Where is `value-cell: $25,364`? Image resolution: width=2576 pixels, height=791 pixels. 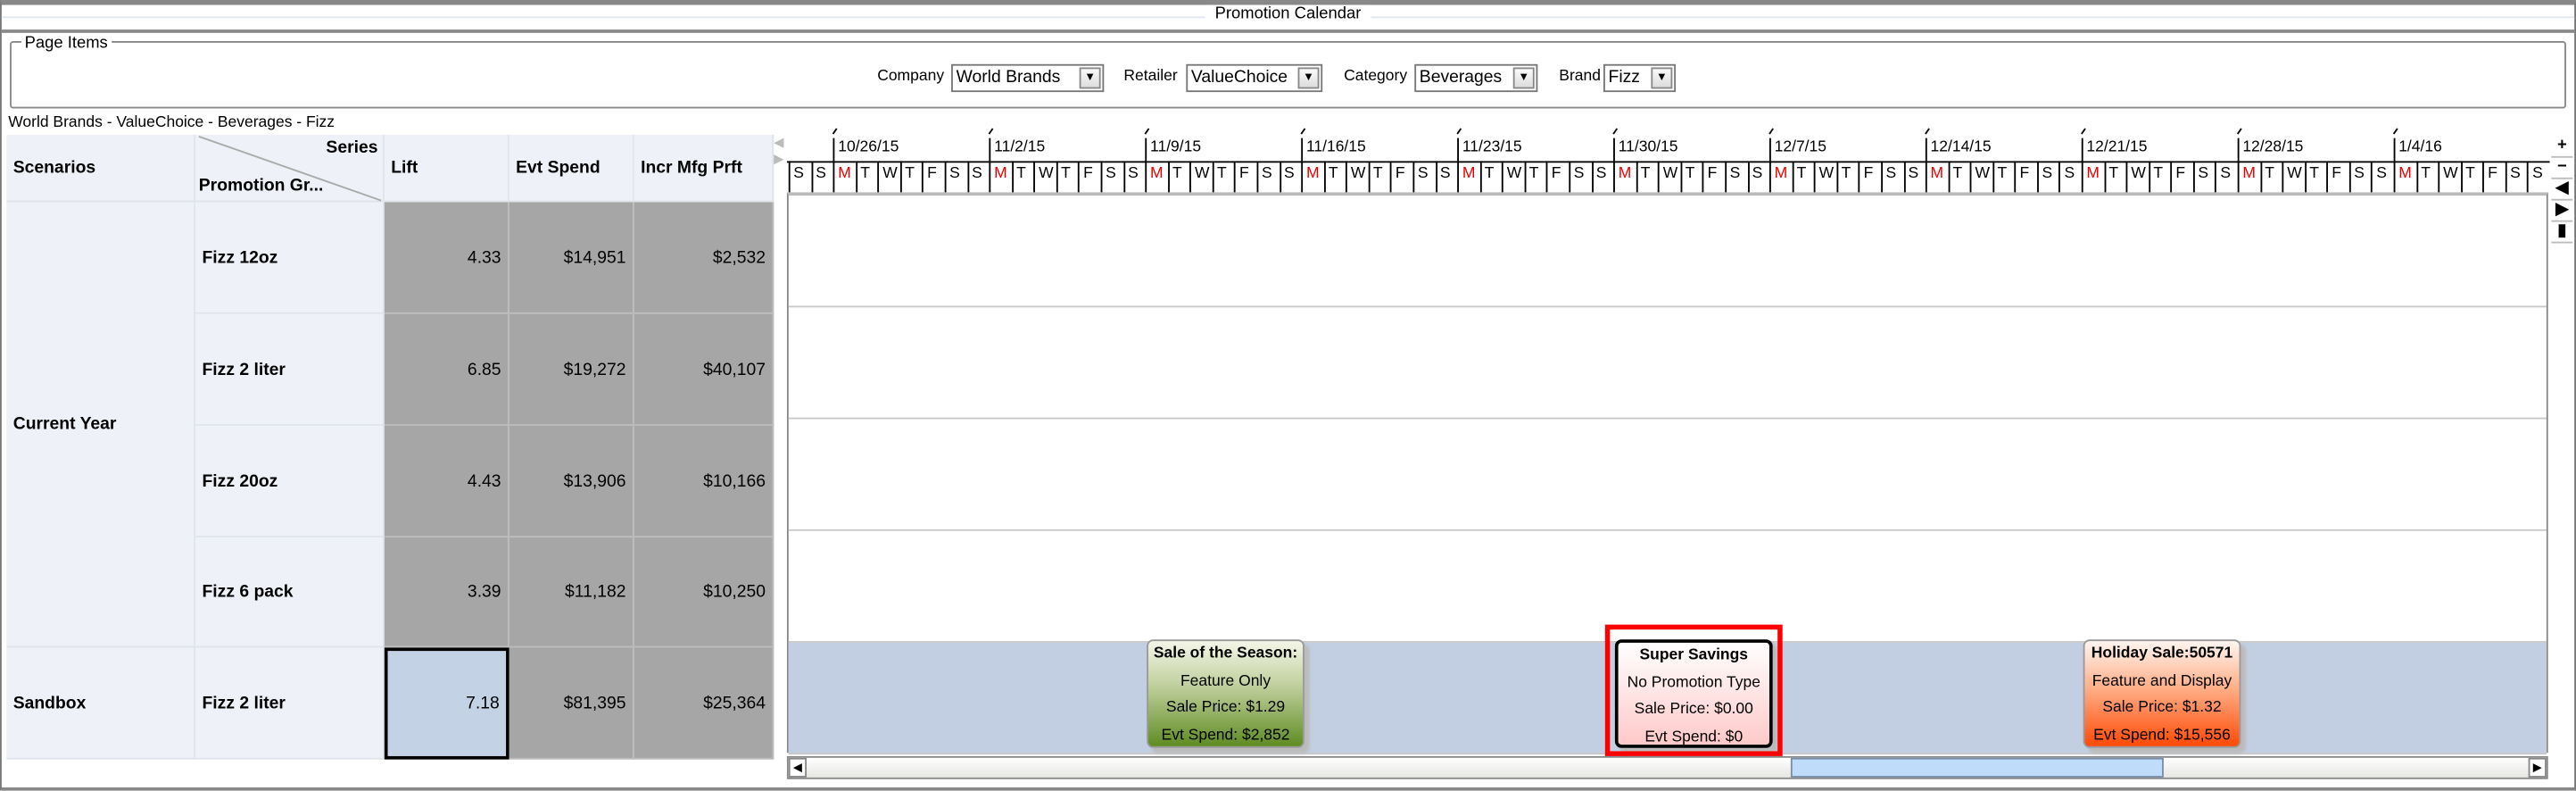
value-cell: $25,364 is located at coordinates (704, 703).